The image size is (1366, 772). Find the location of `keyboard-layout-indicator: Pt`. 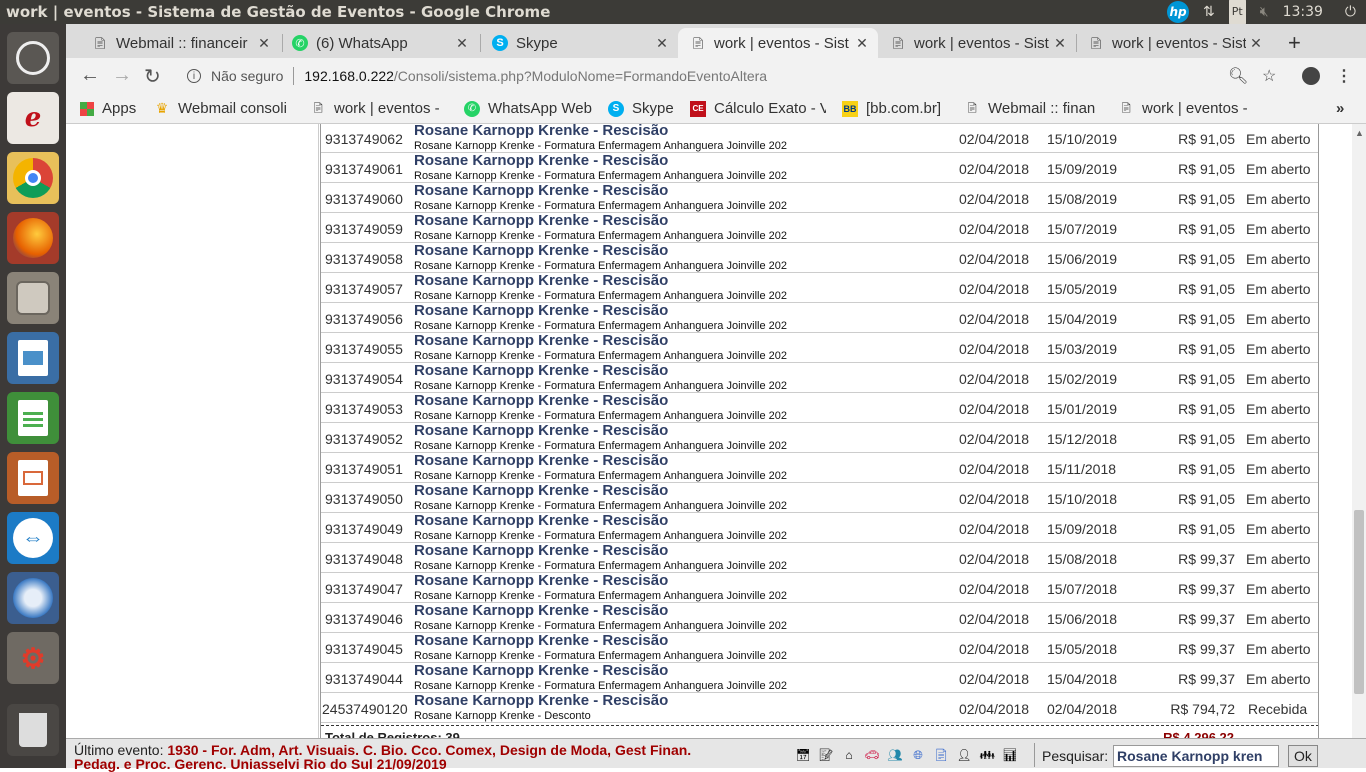

keyboard-layout-indicator: Pt is located at coordinates (1237, 12).